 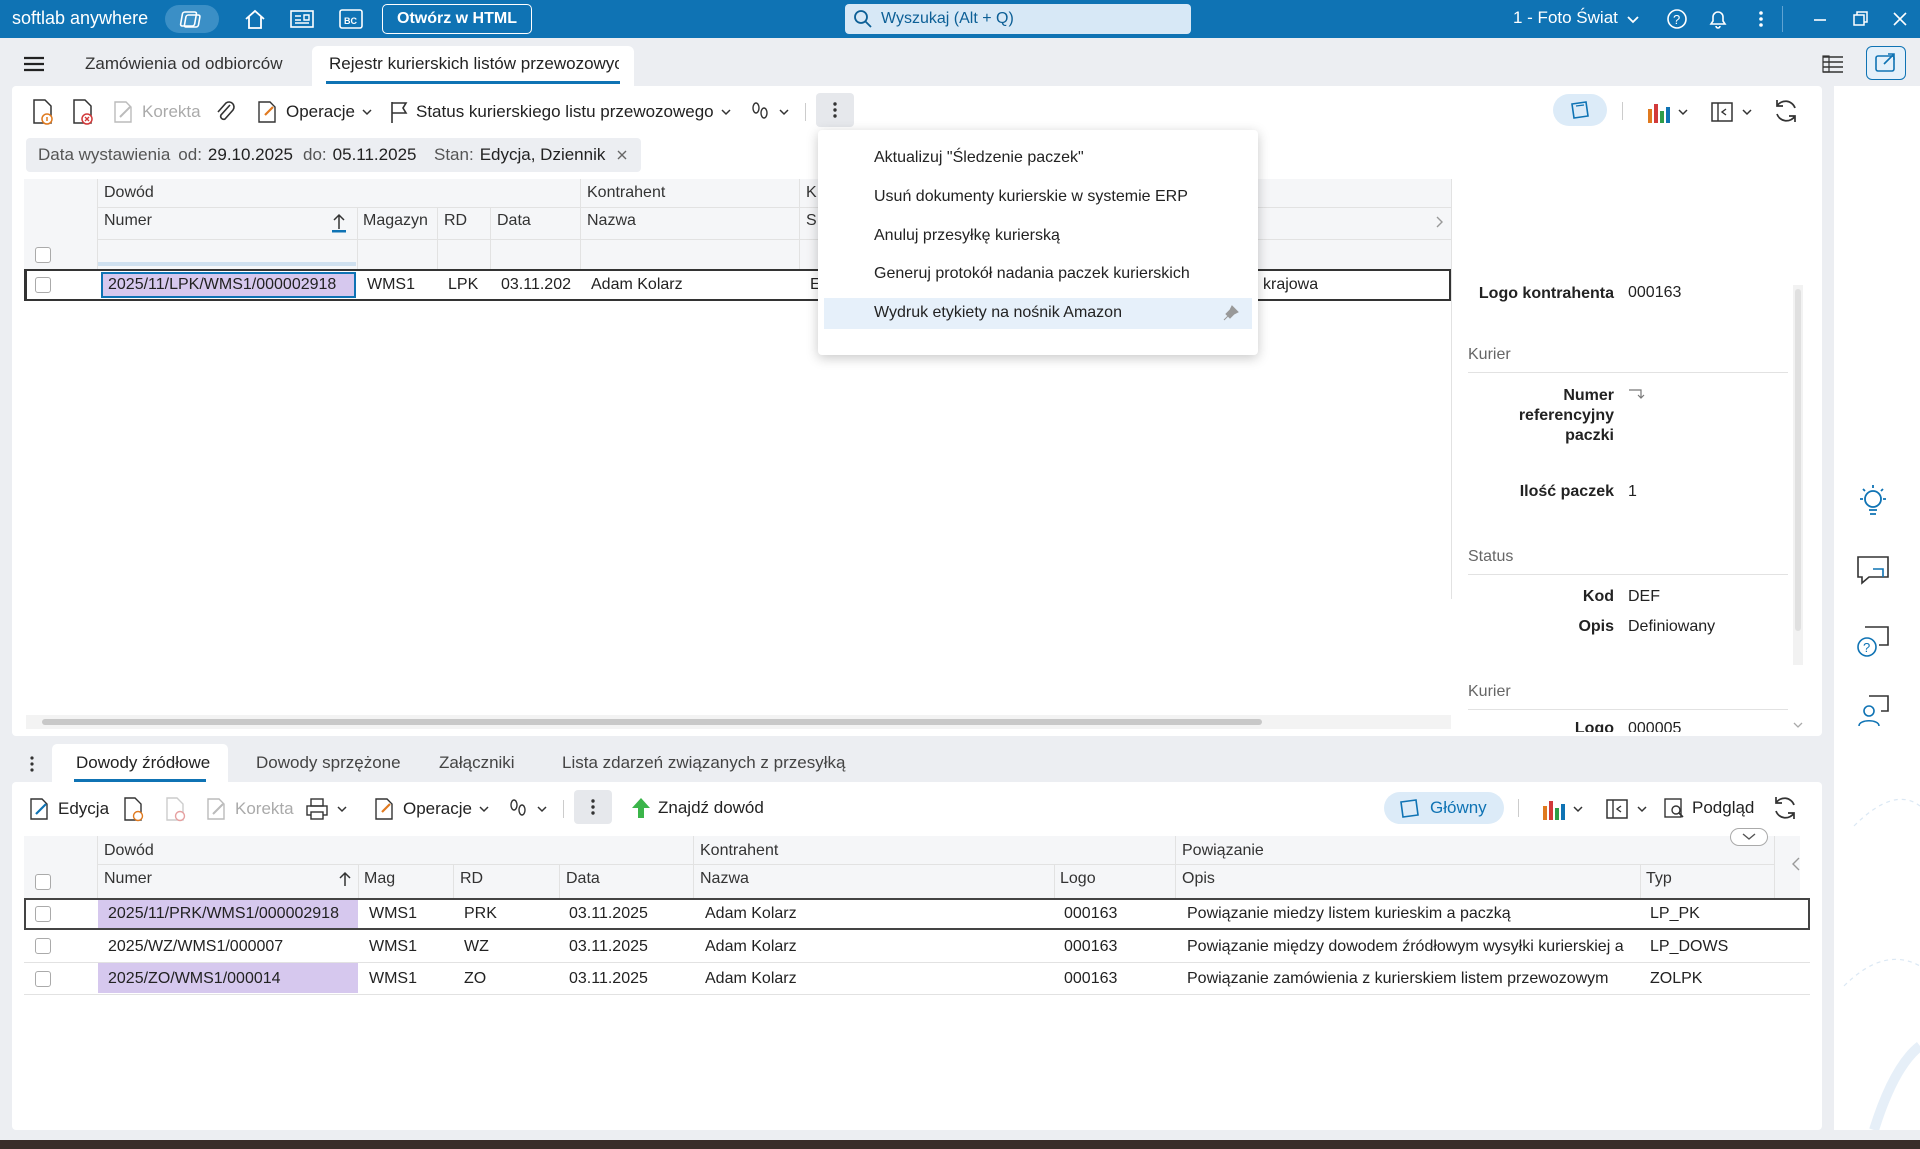 I want to click on korekta-button-lower: Korekta, so click(x=249, y=809).